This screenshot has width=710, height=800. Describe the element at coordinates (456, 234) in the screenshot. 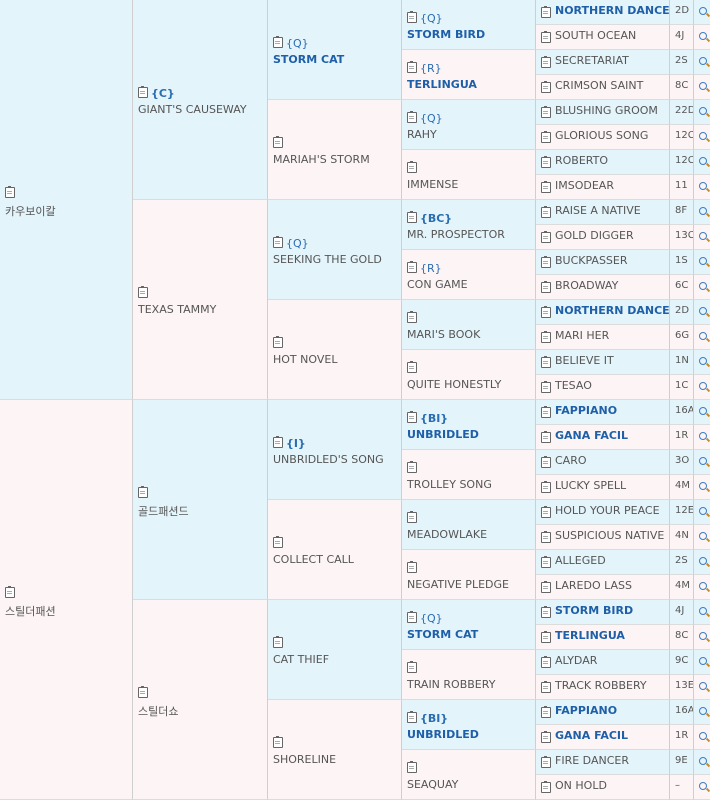

I see `horse-name-link: MR. PROSPECTOR` at that location.